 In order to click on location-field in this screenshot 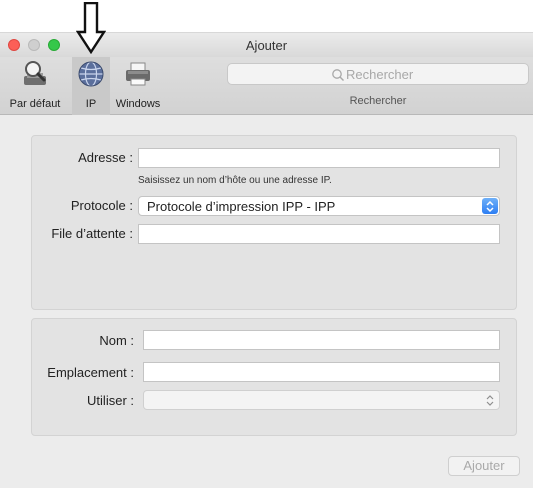, I will do `click(321, 372)`.